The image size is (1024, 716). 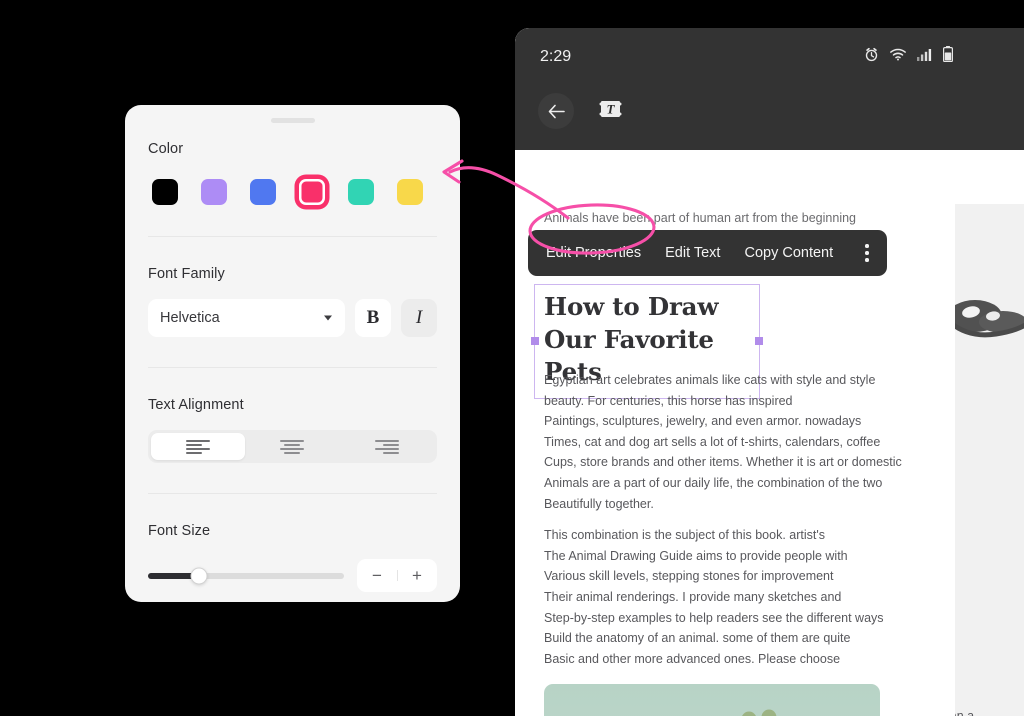 What do you see at coordinates (361, 192) in the screenshot?
I see `color-swatch-teal` at bounding box center [361, 192].